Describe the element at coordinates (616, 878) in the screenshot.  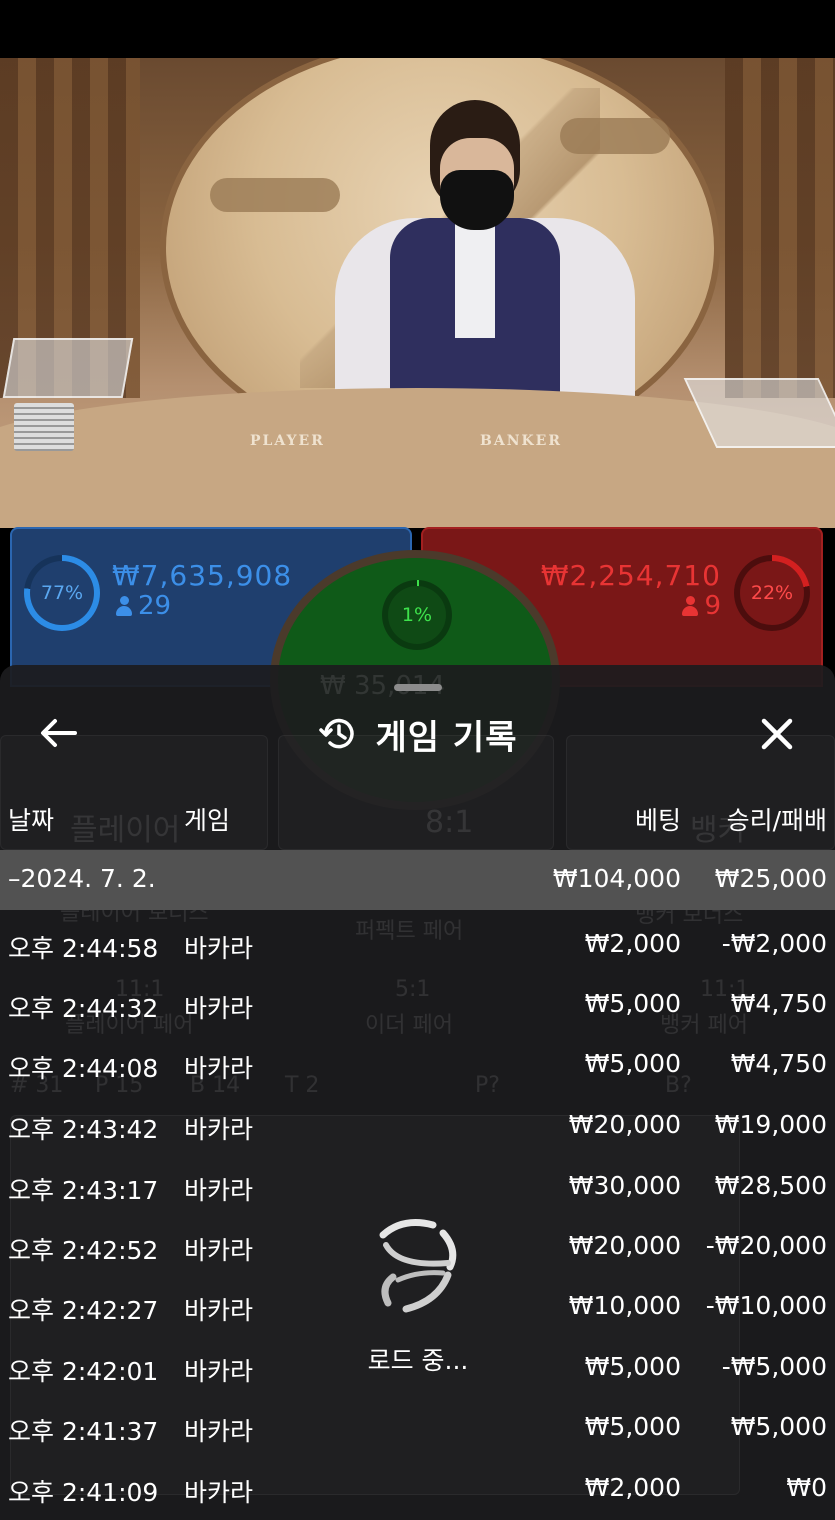
I see `date-group-bet-total: ₩104,000` at that location.